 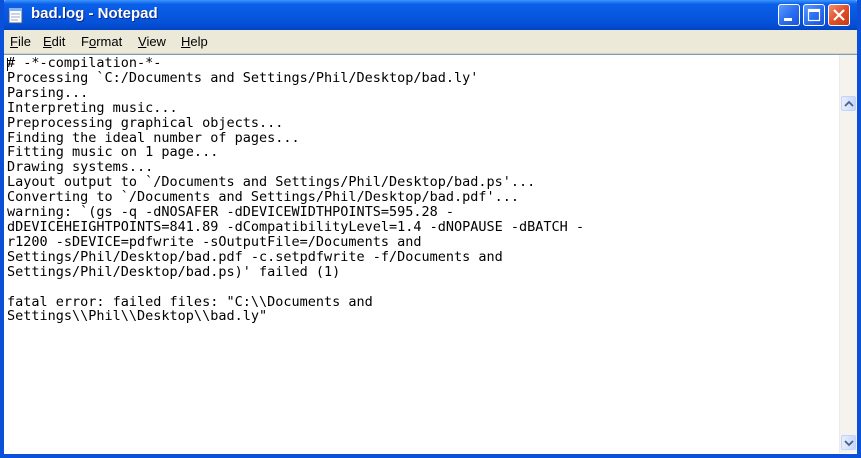 What do you see at coordinates (789, 15) in the screenshot?
I see `minimize-button` at bounding box center [789, 15].